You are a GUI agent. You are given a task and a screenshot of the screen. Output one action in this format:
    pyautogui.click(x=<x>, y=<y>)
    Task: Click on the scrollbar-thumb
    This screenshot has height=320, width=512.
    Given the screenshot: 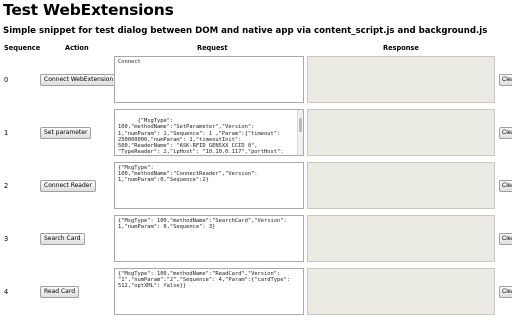 What is the action you would take?
    pyautogui.click(x=300, y=125)
    